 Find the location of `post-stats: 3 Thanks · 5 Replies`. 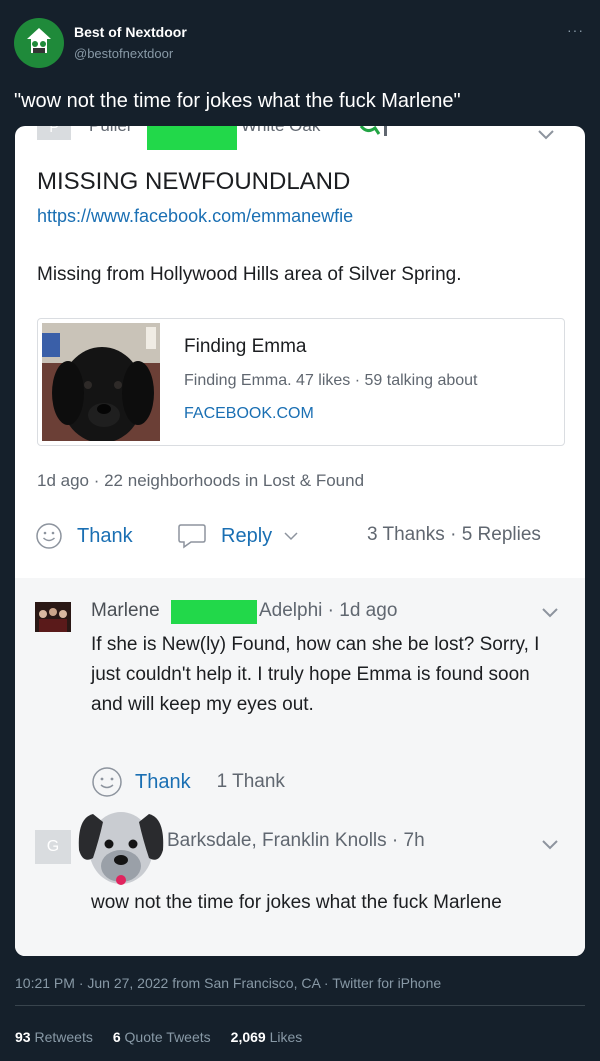

post-stats: 3 Thanks · 5 Replies is located at coordinates (454, 535).